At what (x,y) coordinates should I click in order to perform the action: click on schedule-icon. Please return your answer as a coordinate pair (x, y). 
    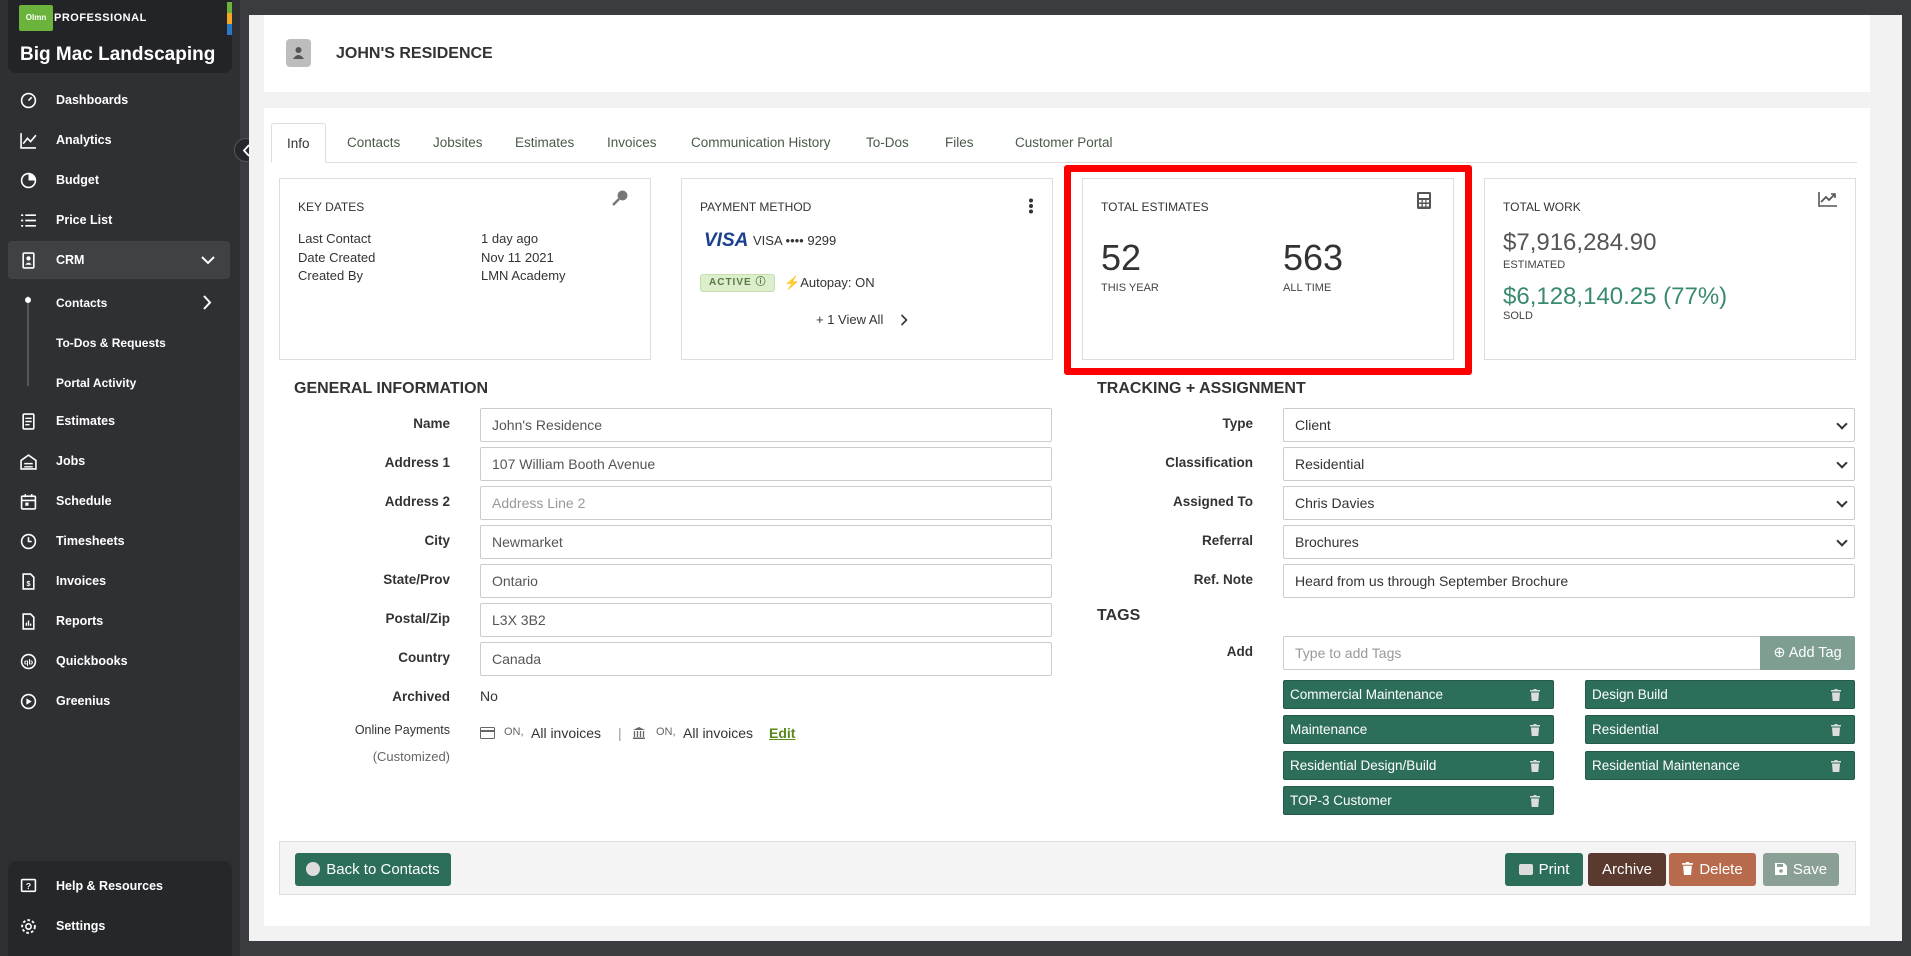
    Looking at the image, I should click on (28, 502).